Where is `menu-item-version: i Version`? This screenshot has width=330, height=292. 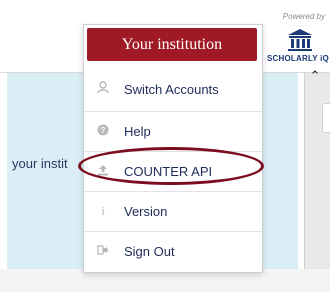 menu-item-version: i Version is located at coordinates (173, 211).